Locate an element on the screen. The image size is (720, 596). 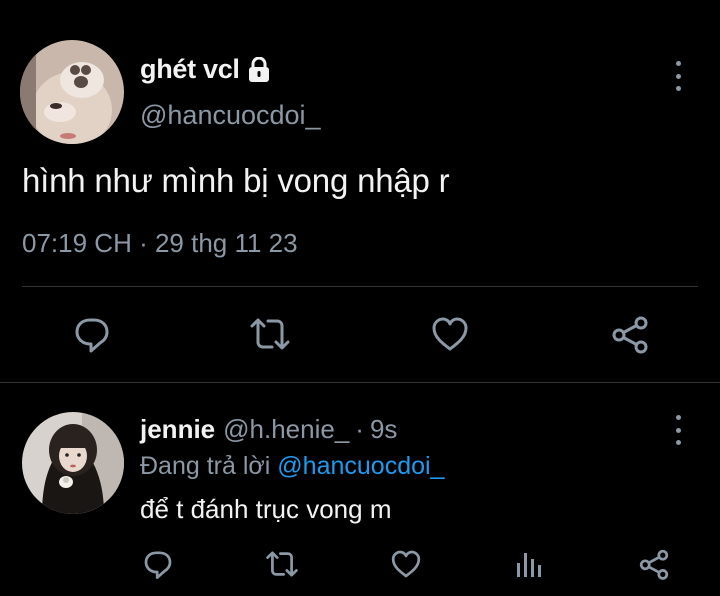
lock-icon is located at coordinates (259, 69).